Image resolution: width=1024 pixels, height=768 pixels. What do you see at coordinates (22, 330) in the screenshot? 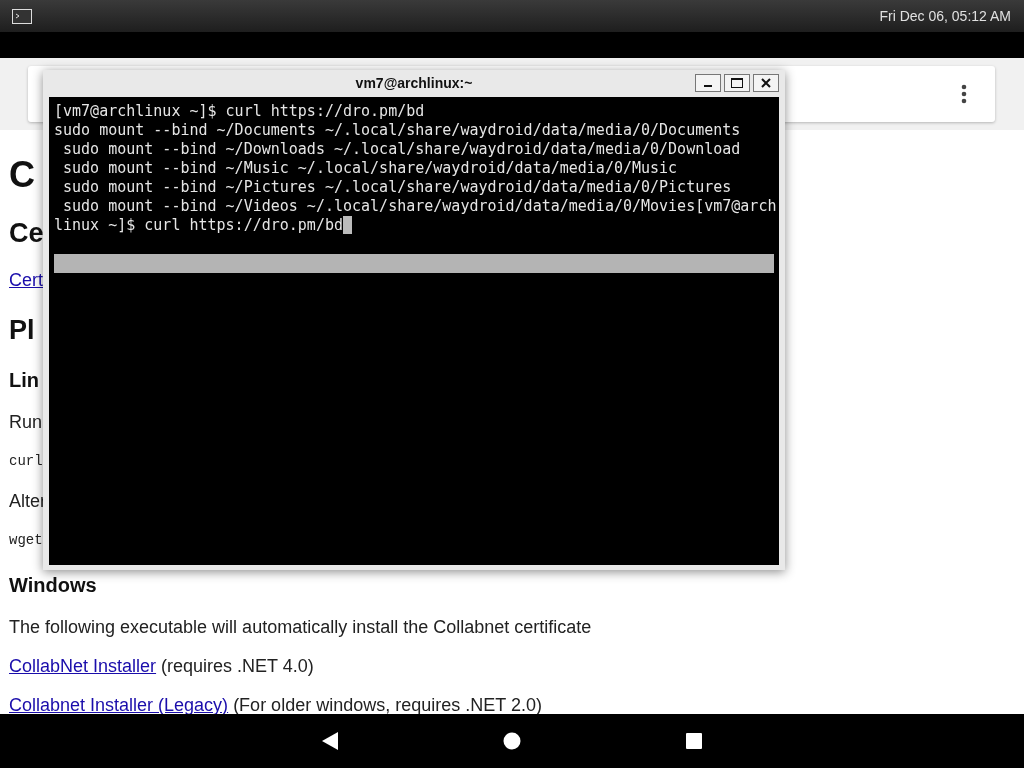
I see `section-heading: Pl` at bounding box center [22, 330].